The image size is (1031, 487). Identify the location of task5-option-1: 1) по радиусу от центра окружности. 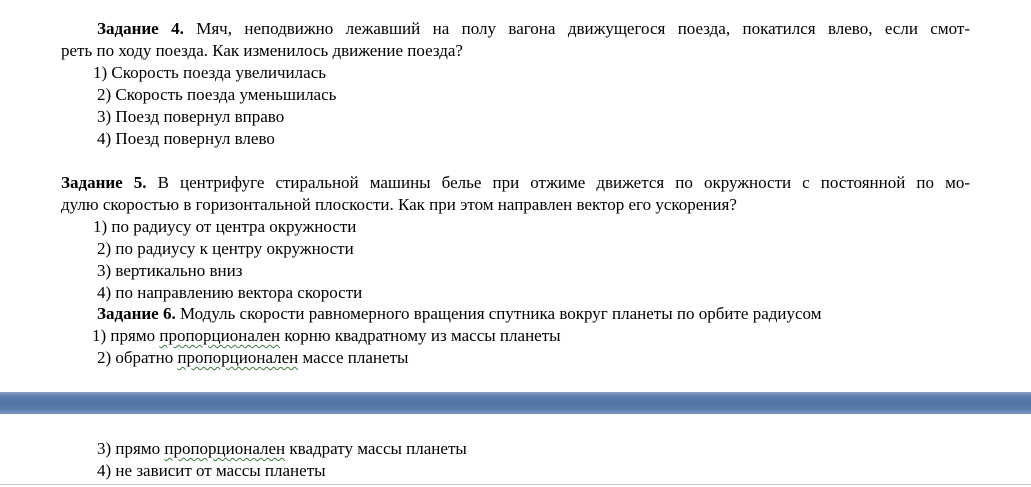
(225, 226).